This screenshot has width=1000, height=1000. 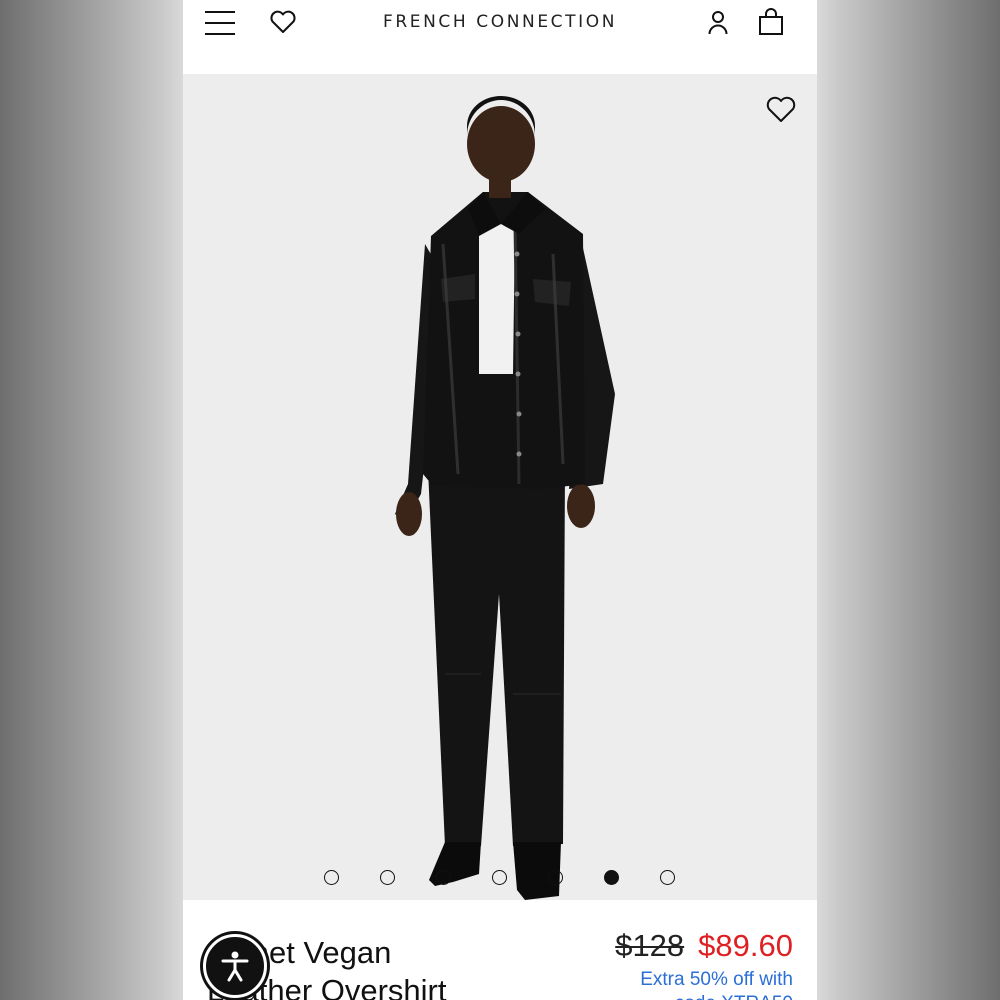 I want to click on promo-line2: code XTRA50, so click(x=716, y=996).